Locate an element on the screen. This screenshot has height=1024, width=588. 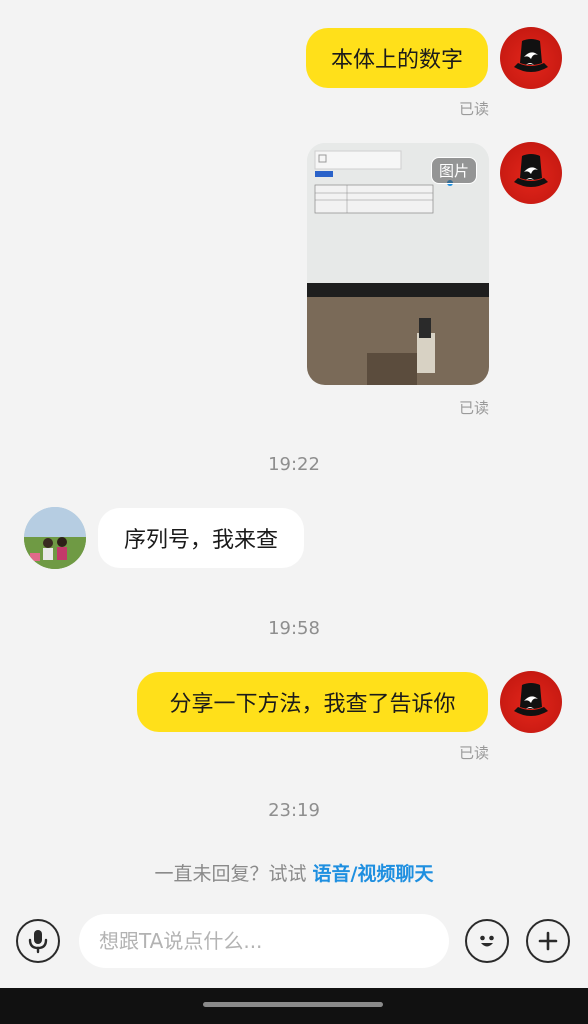
home-indicator is located at coordinates (293, 1004).